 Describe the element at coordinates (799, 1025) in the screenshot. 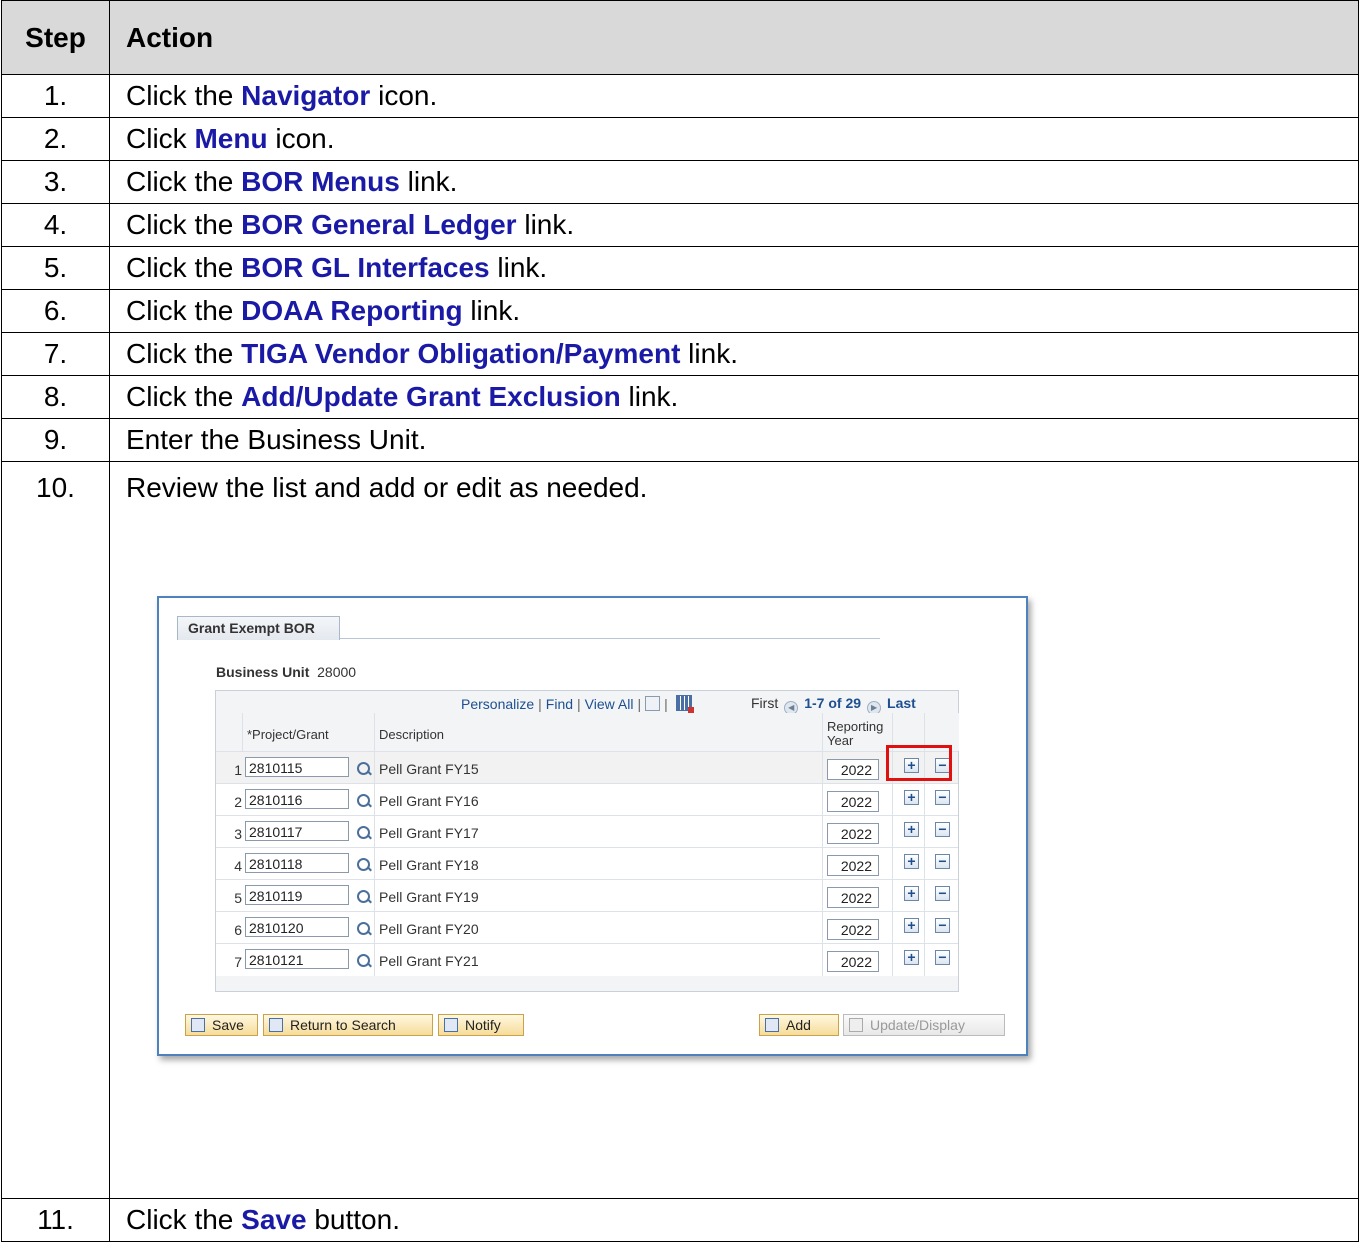

I see `add-button: Add` at that location.